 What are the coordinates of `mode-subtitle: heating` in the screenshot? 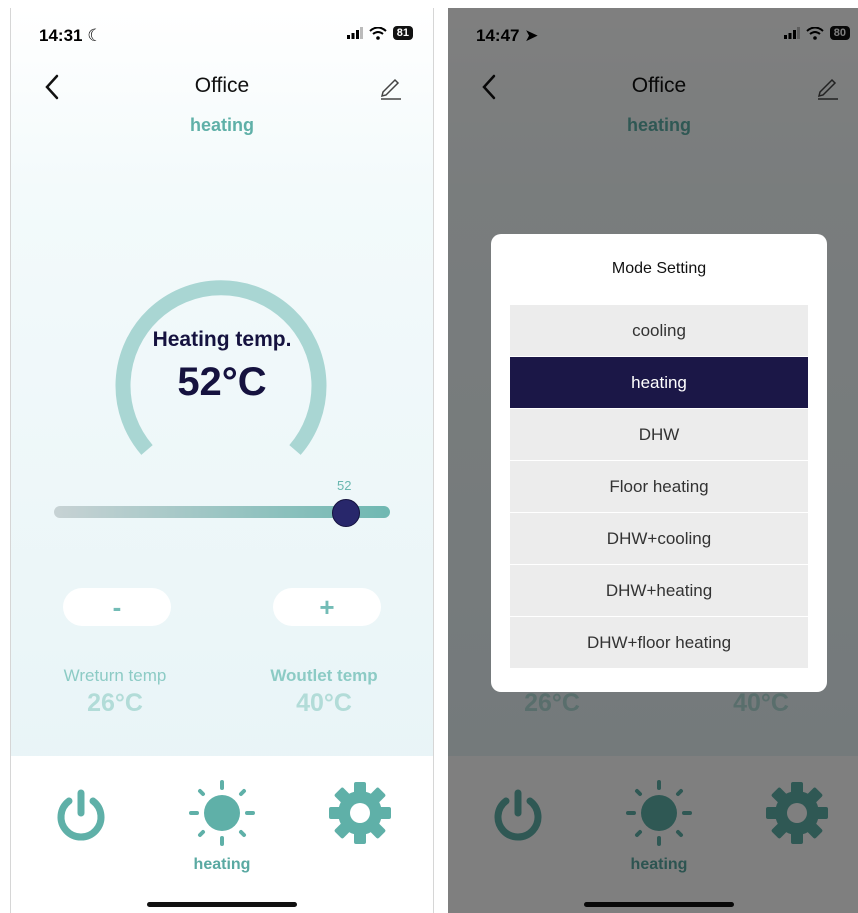 It's located at (221, 125).